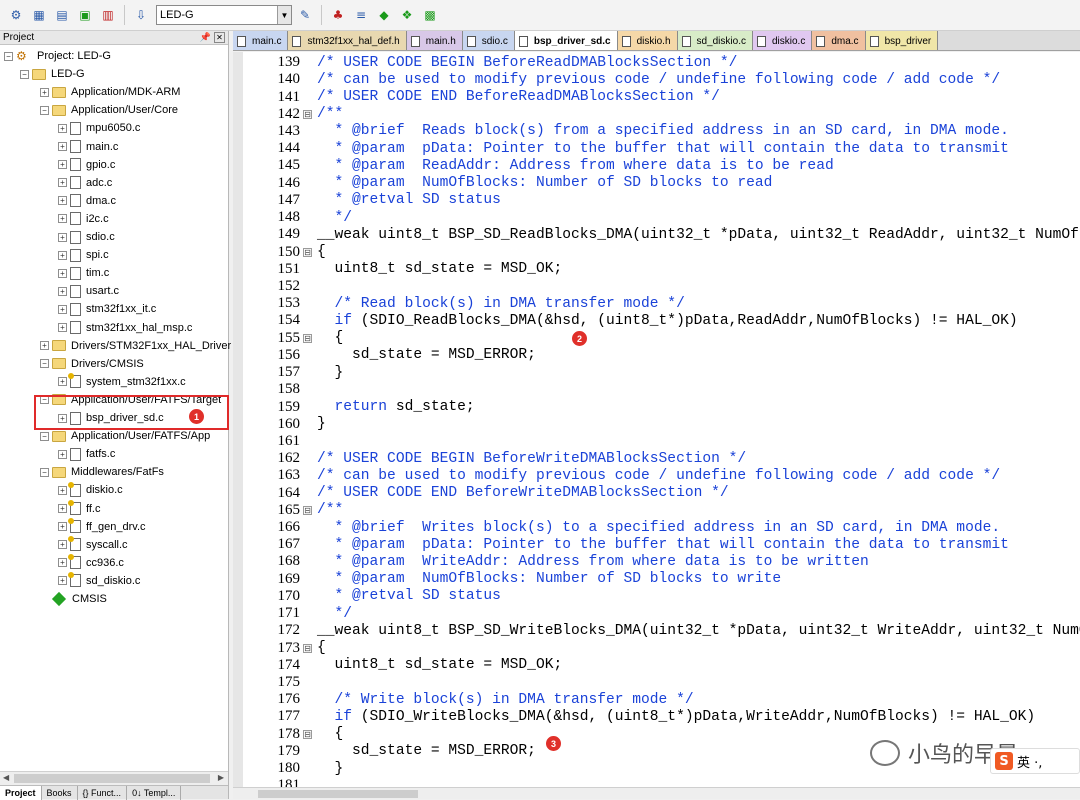  Describe the element at coordinates (83, 219) in the screenshot. I see `tree-file: + i2c.c` at that location.